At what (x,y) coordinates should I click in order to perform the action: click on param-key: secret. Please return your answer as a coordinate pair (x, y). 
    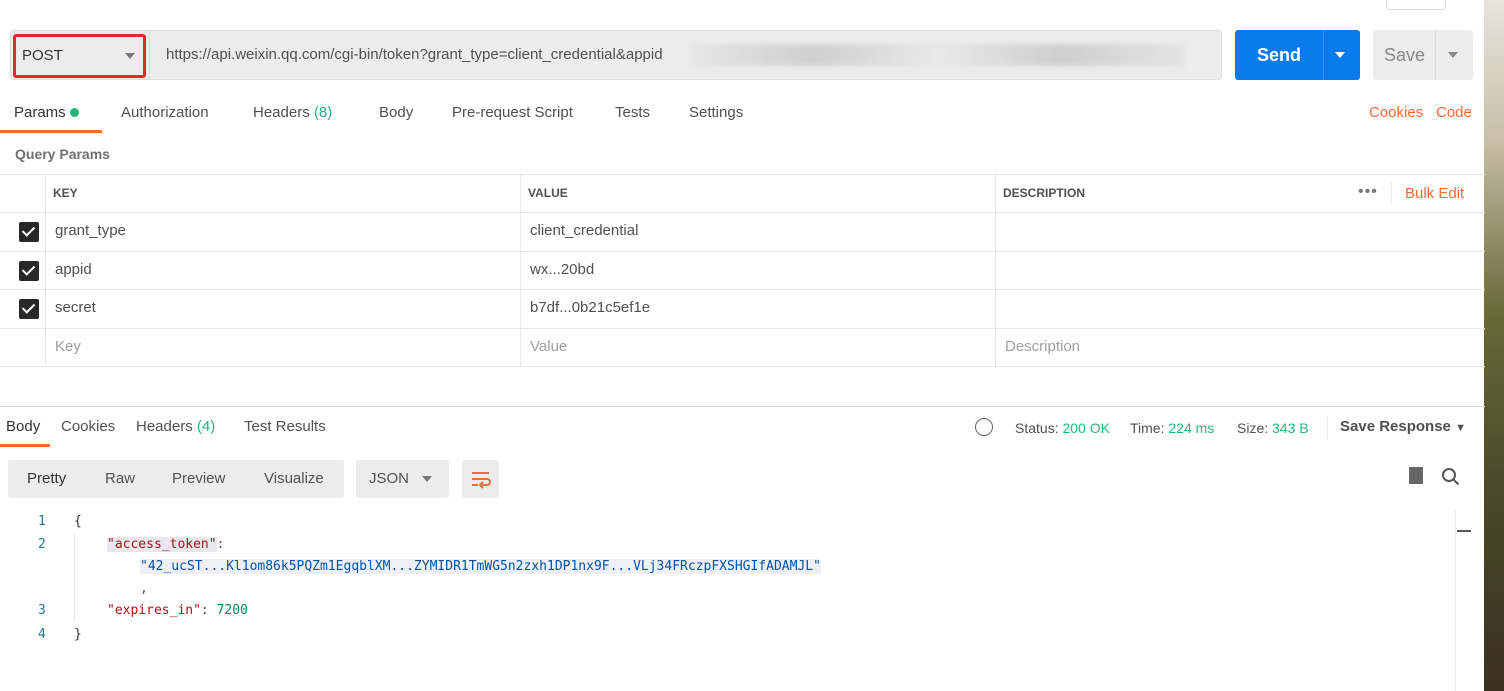
    Looking at the image, I should click on (75, 307).